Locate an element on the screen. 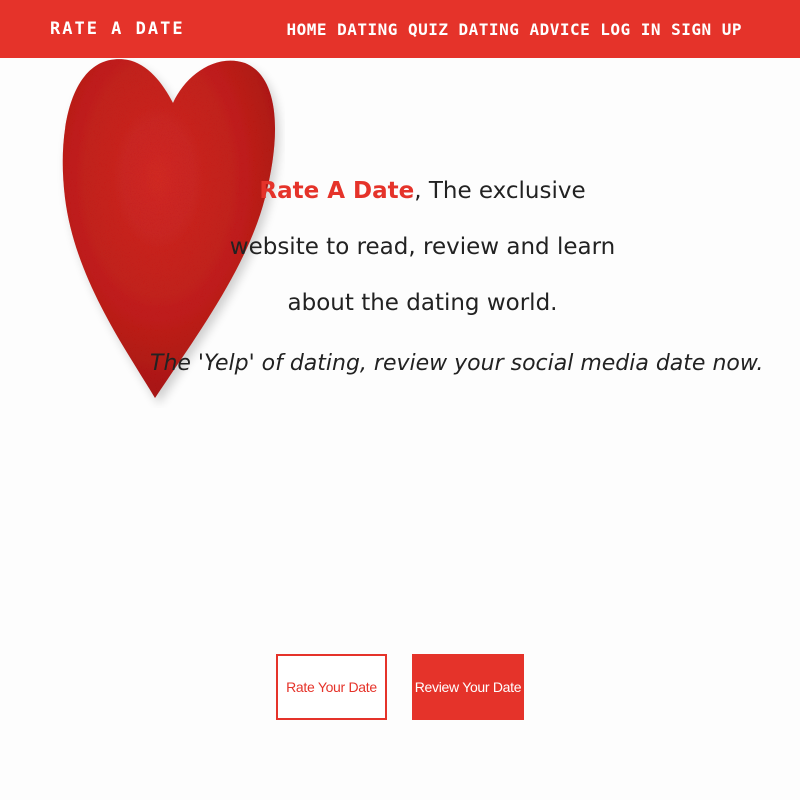 The image size is (800, 800). nav-dating-quiz-link: DATING QUIZ is located at coordinates (392, 29).